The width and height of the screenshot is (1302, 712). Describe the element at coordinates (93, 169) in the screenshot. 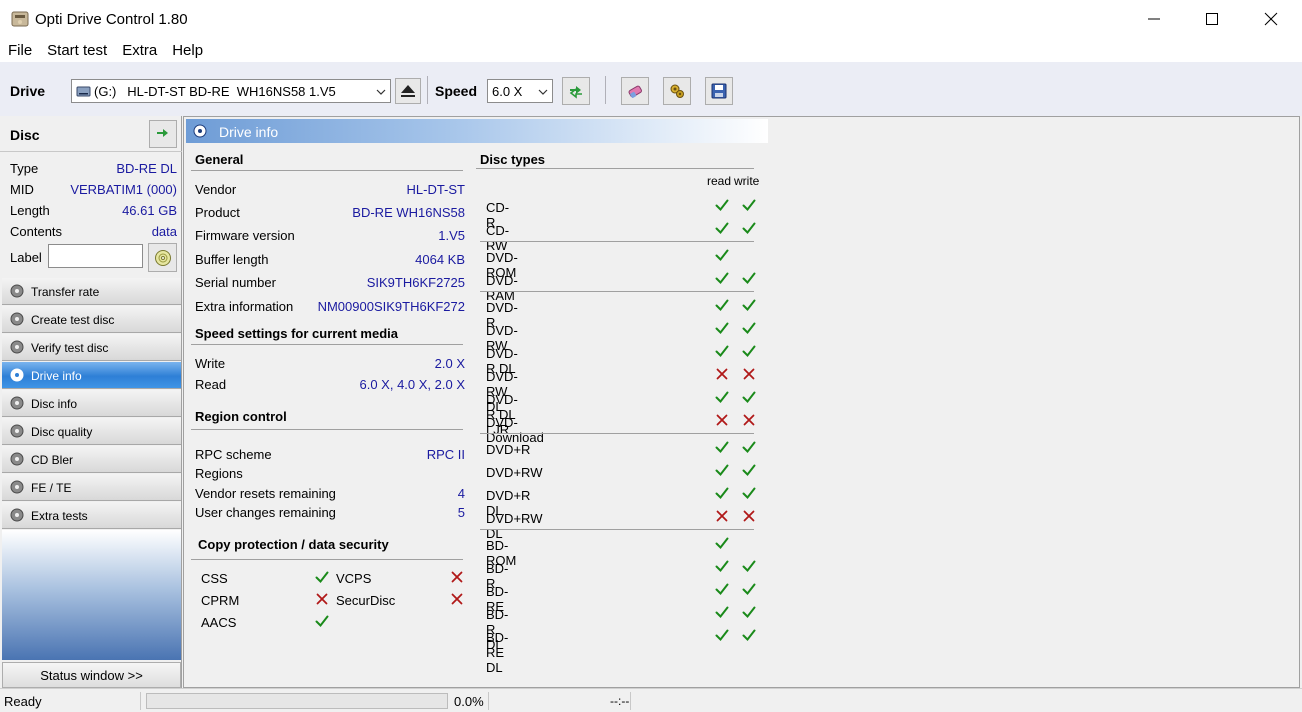

I see `disc-type-row: Type BD-RE DL` at that location.